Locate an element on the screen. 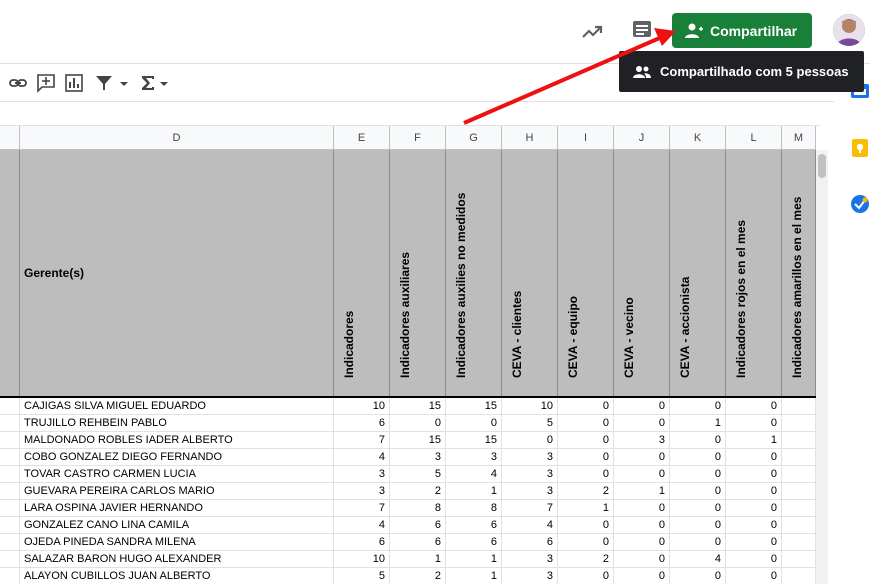  gerente-name-cell: ALAYON CUBILLOS JUAN ALBERTO is located at coordinates (177, 576).